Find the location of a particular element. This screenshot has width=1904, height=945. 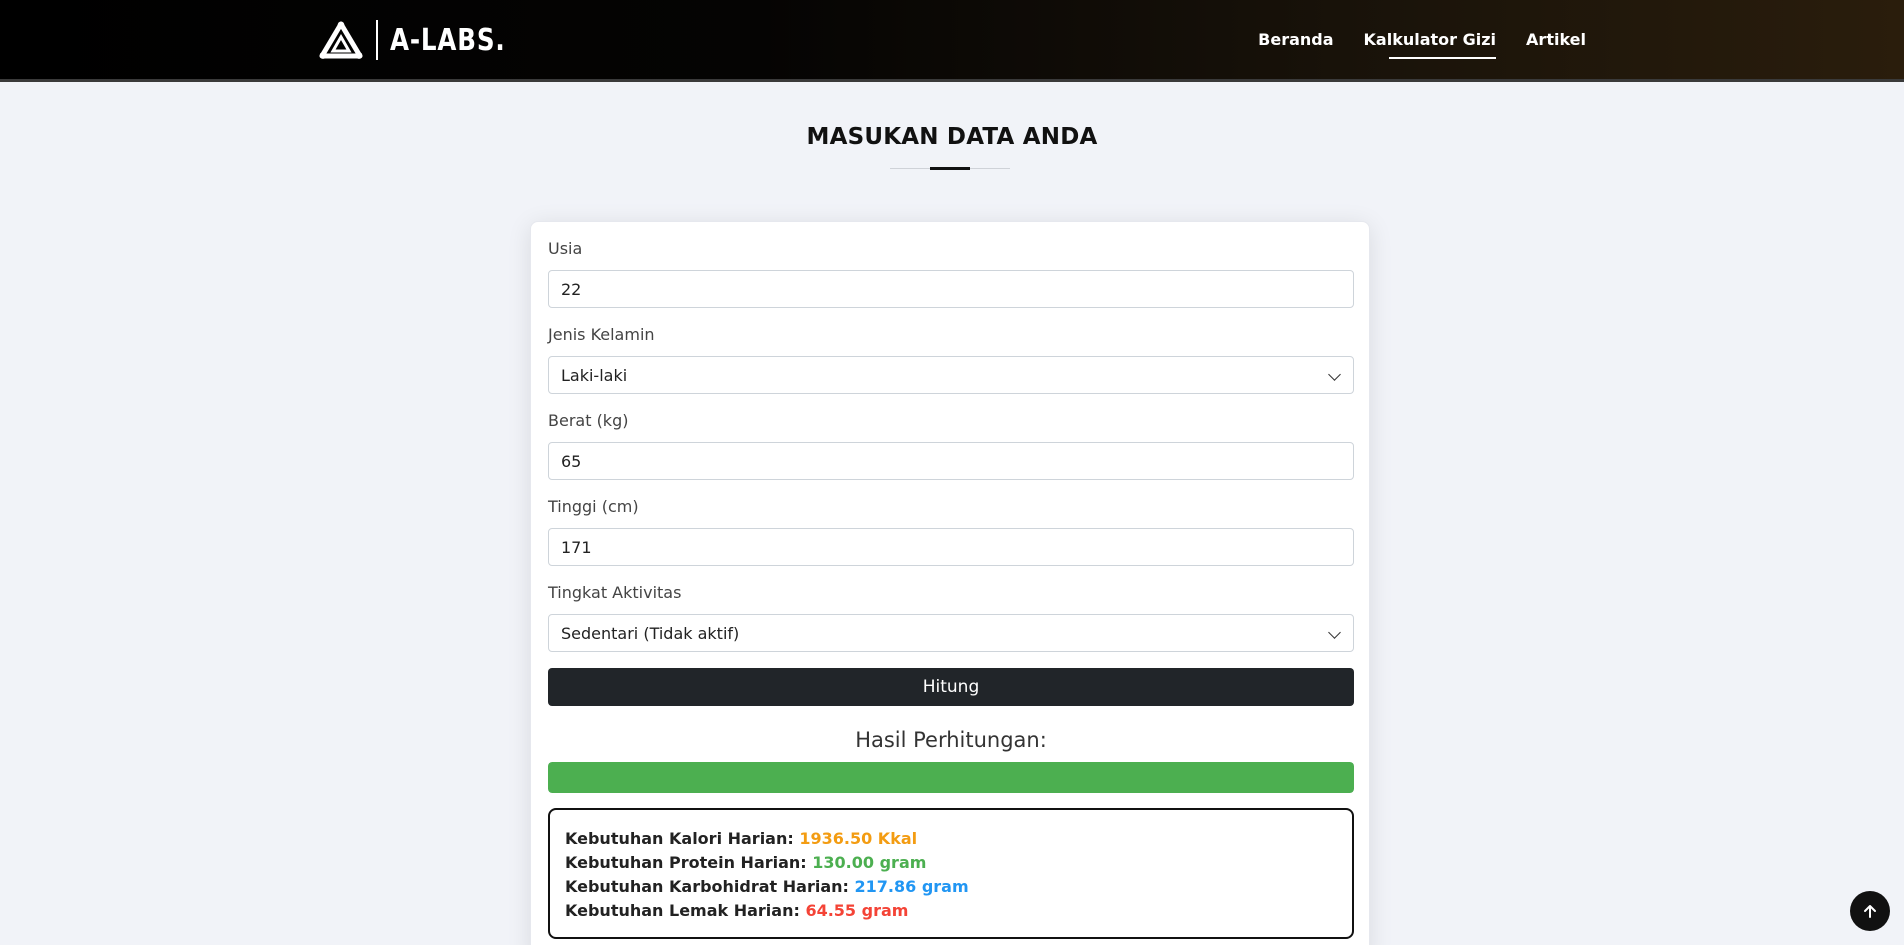

brand-logo: A-LABS. is located at coordinates (424, 40).